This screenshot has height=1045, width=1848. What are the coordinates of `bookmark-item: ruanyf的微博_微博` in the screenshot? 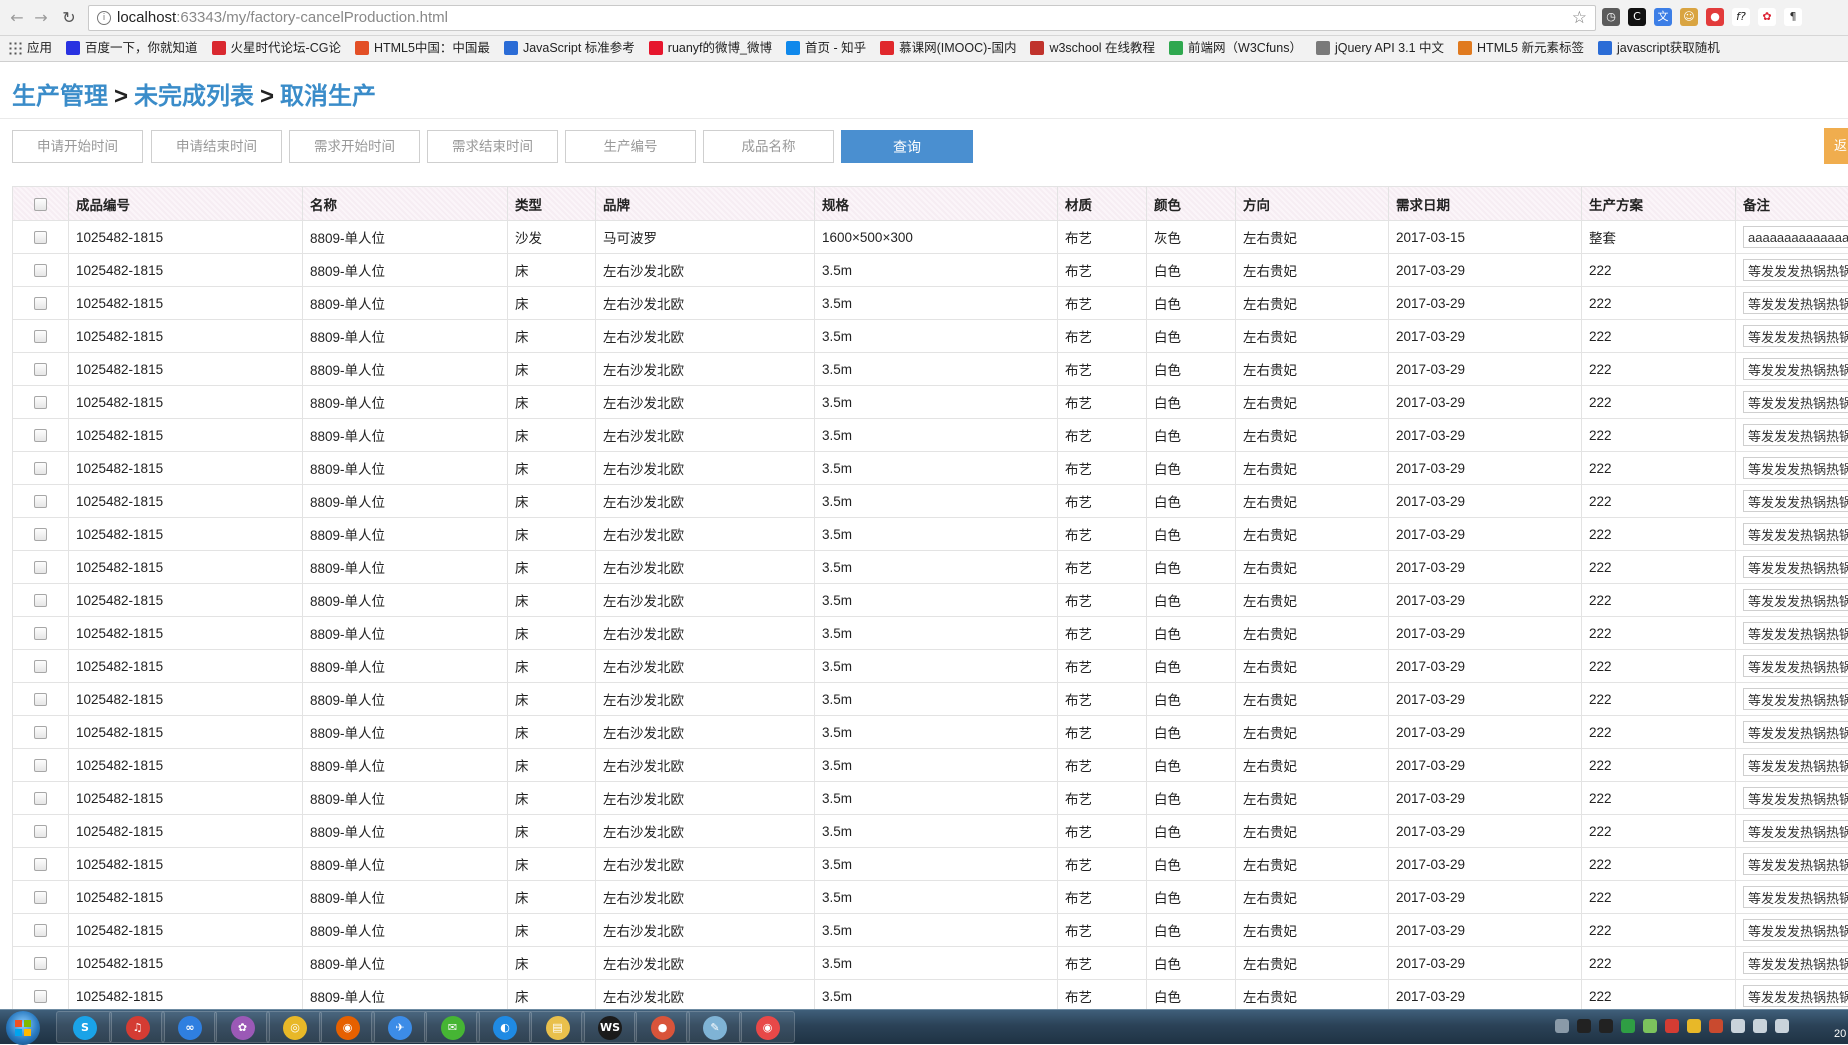 It's located at (710, 48).